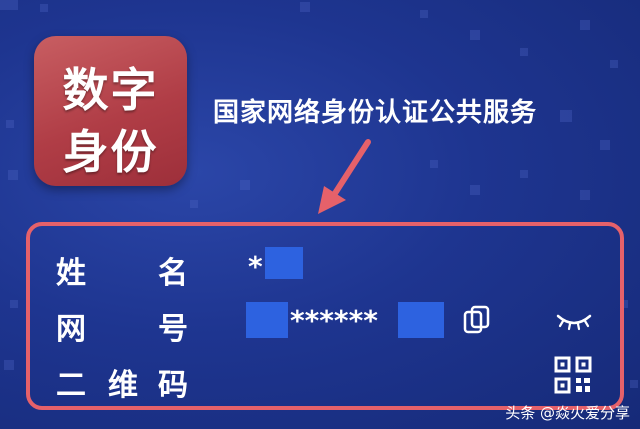  Describe the element at coordinates (71, 273) in the screenshot. I see `name-label-char-1: 姓` at that location.